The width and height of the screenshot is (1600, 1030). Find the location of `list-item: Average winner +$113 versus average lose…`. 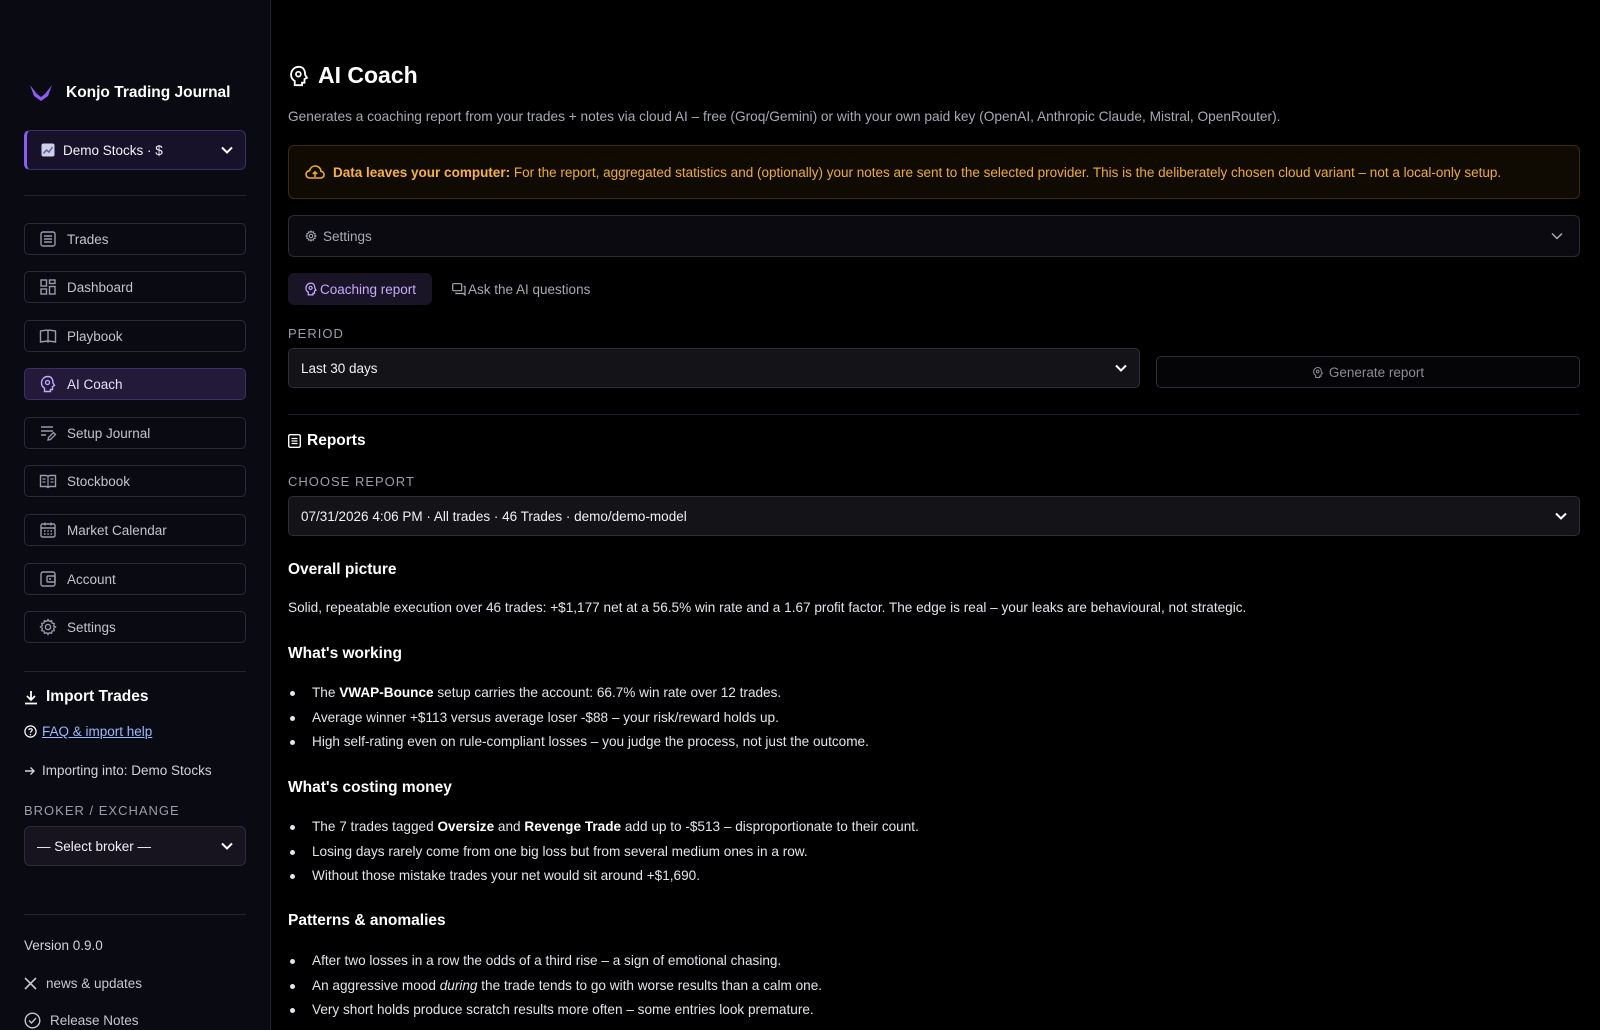

list-item: Average winner +$113 versus average lose… is located at coordinates (578, 718).